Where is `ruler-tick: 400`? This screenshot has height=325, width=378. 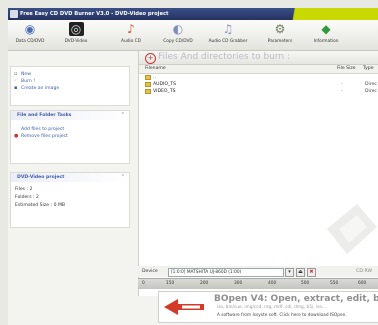
ruler-tick: 400 is located at coordinates (272, 283).